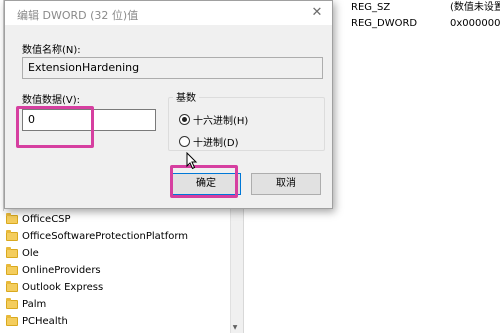  I want to click on value-data: 0x0000000, so click(475, 23).